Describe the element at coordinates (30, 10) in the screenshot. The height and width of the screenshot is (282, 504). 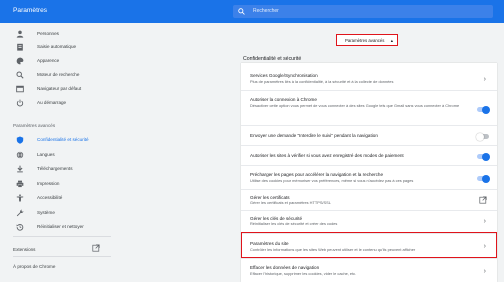
I see `page-title: Paramètres` at that location.